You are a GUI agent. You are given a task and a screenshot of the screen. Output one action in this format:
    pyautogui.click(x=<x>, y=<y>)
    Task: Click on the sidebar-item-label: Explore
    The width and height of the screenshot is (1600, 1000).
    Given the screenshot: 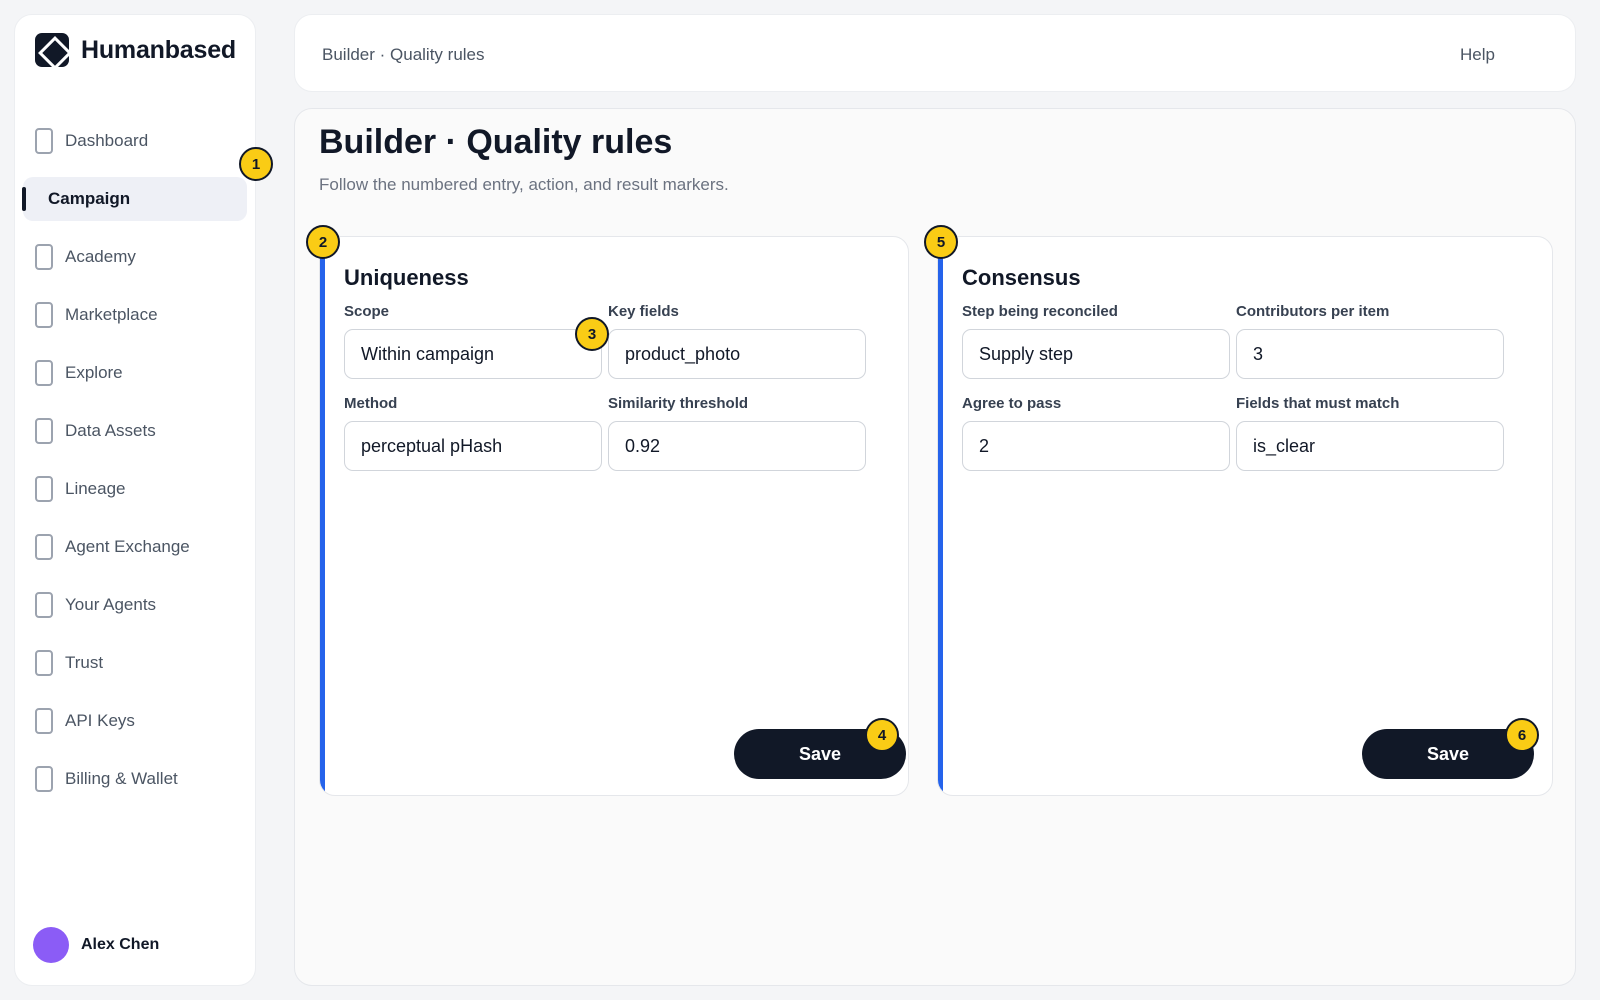 What is the action you would take?
    pyautogui.click(x=94, y=372)
    